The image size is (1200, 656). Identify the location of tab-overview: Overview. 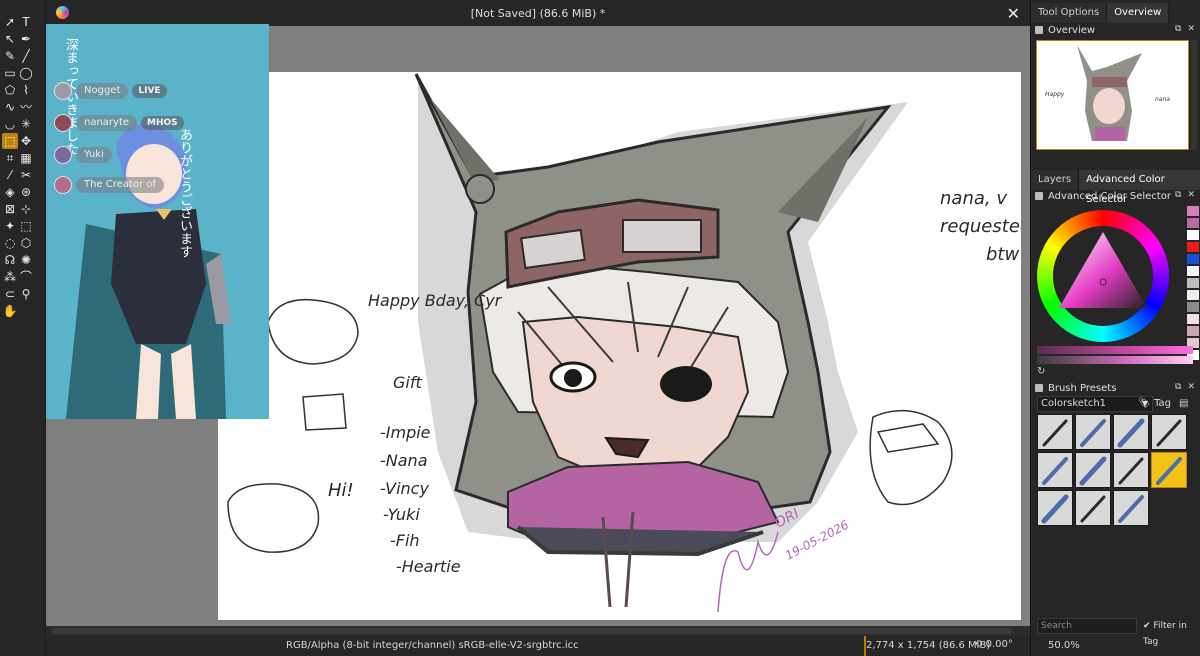
(1138, 13).